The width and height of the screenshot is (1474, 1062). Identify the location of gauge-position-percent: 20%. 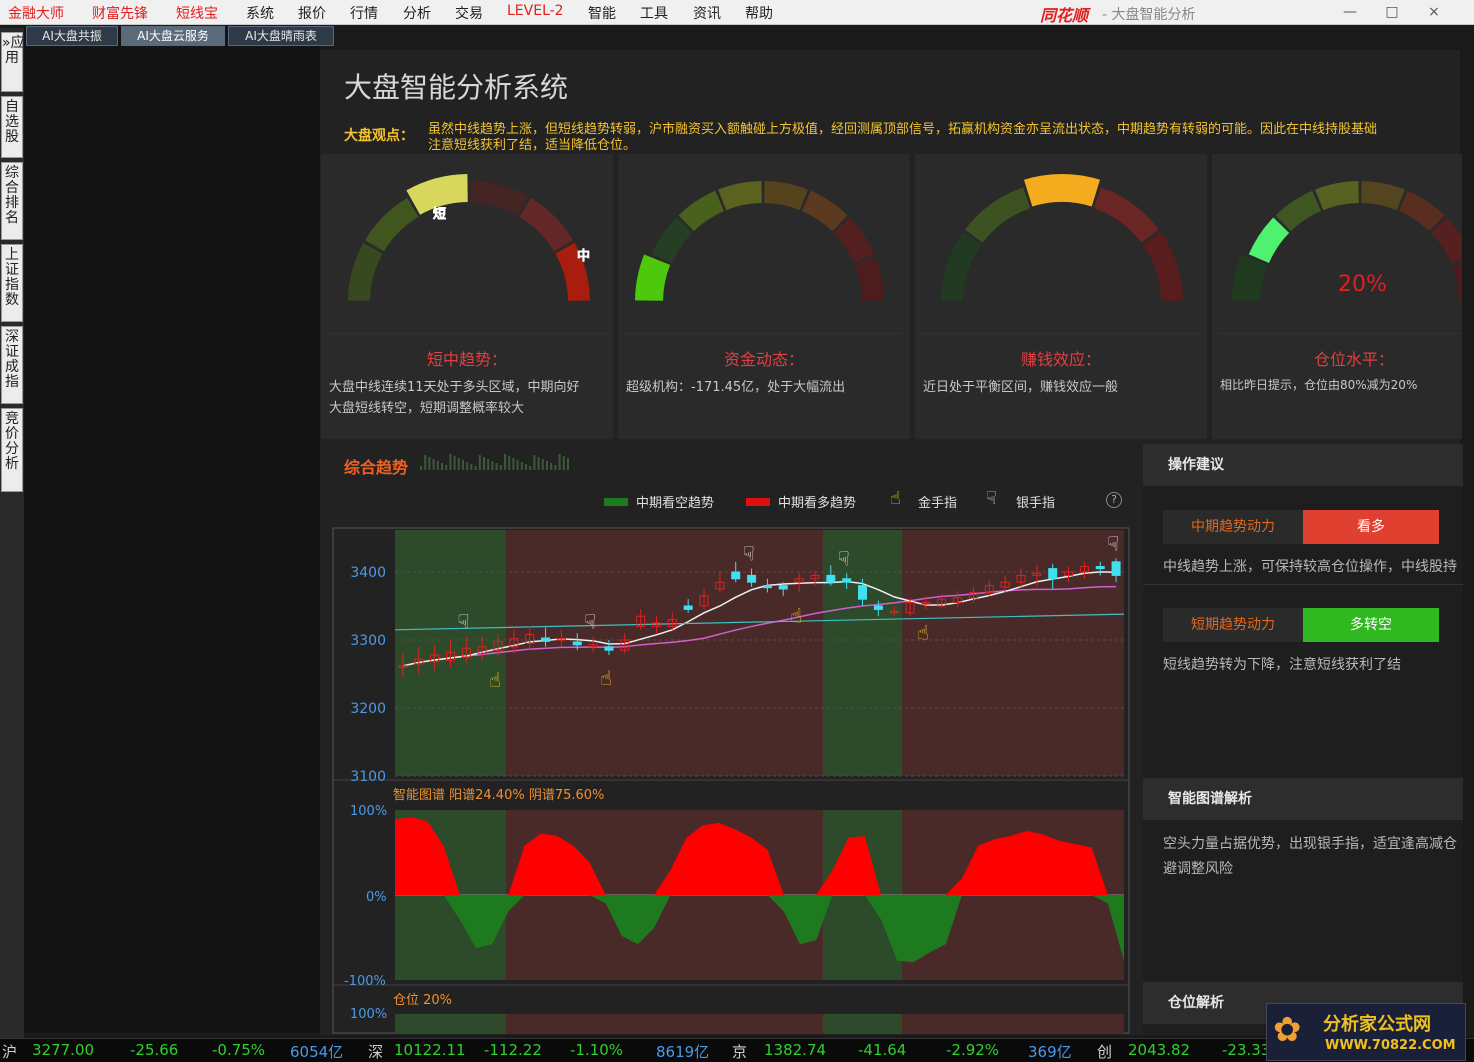
(1362, 284).